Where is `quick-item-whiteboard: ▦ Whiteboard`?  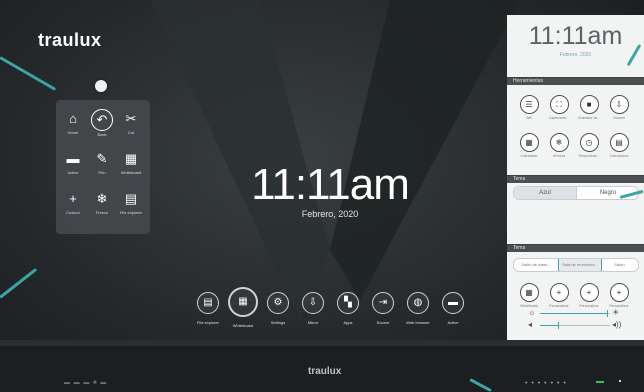
quick-item-whiteboard: ▦ Whiteboard is located at coordinates (131, 168).